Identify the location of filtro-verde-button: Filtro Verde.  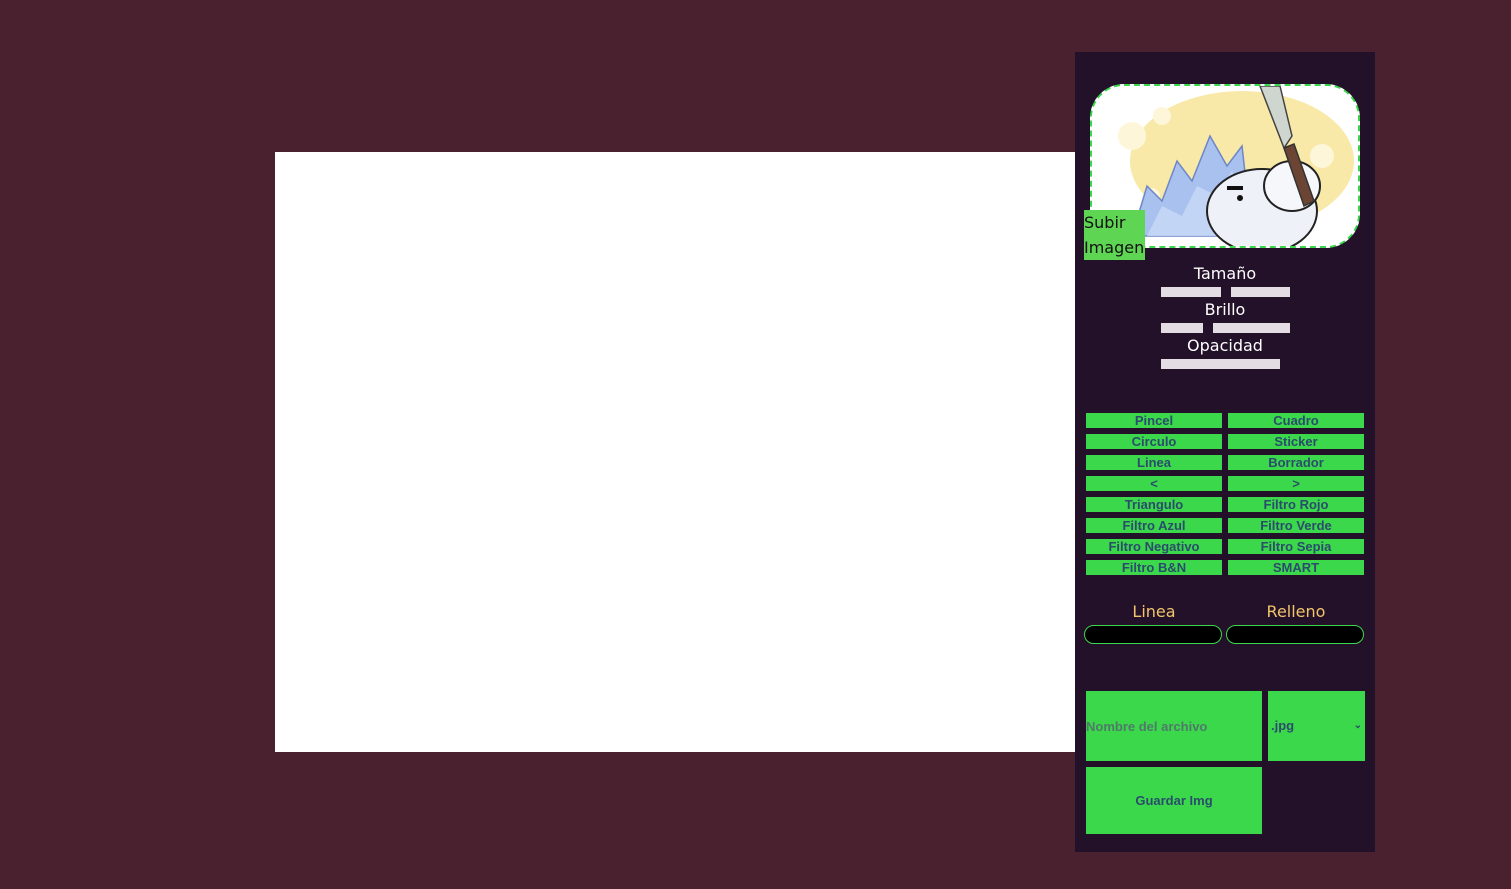
(1296, 525).